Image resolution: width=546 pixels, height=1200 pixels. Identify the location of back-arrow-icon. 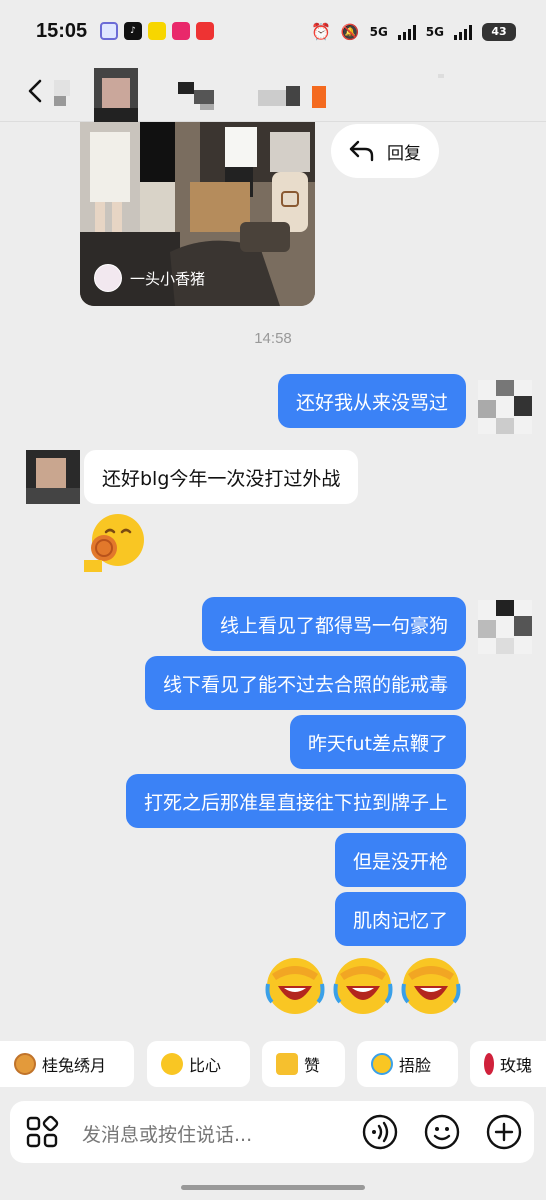
(37, 91).